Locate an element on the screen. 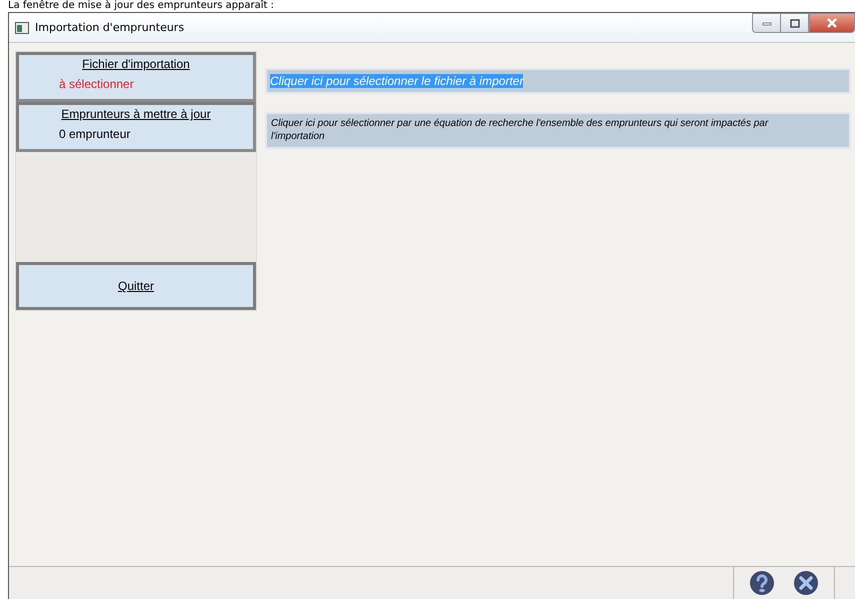 The image size is (855, 599). panel-value: à sélectionner is located at coordinates (96, 84).